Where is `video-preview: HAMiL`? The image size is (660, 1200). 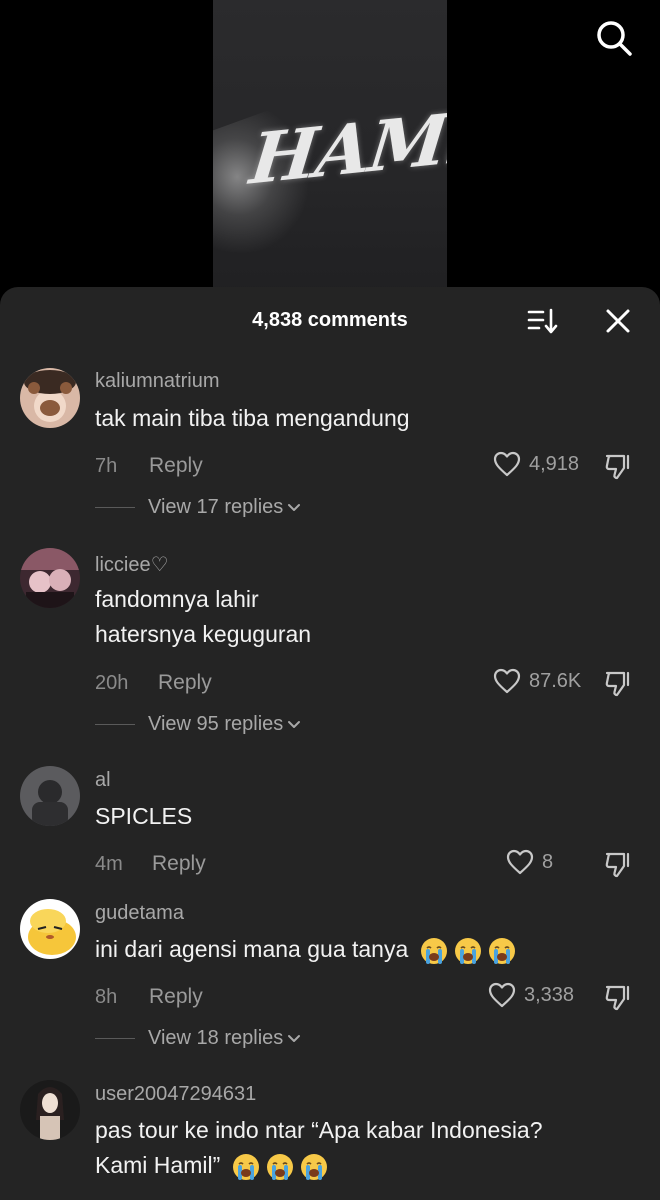
video-preview: HAMiL is located at coordinates (330, 150).